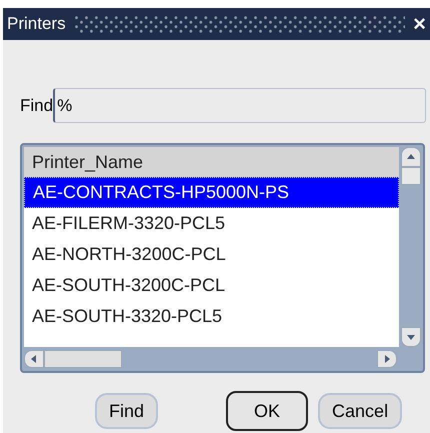  I want to click on up-arrow-icon, so click(411, 157).